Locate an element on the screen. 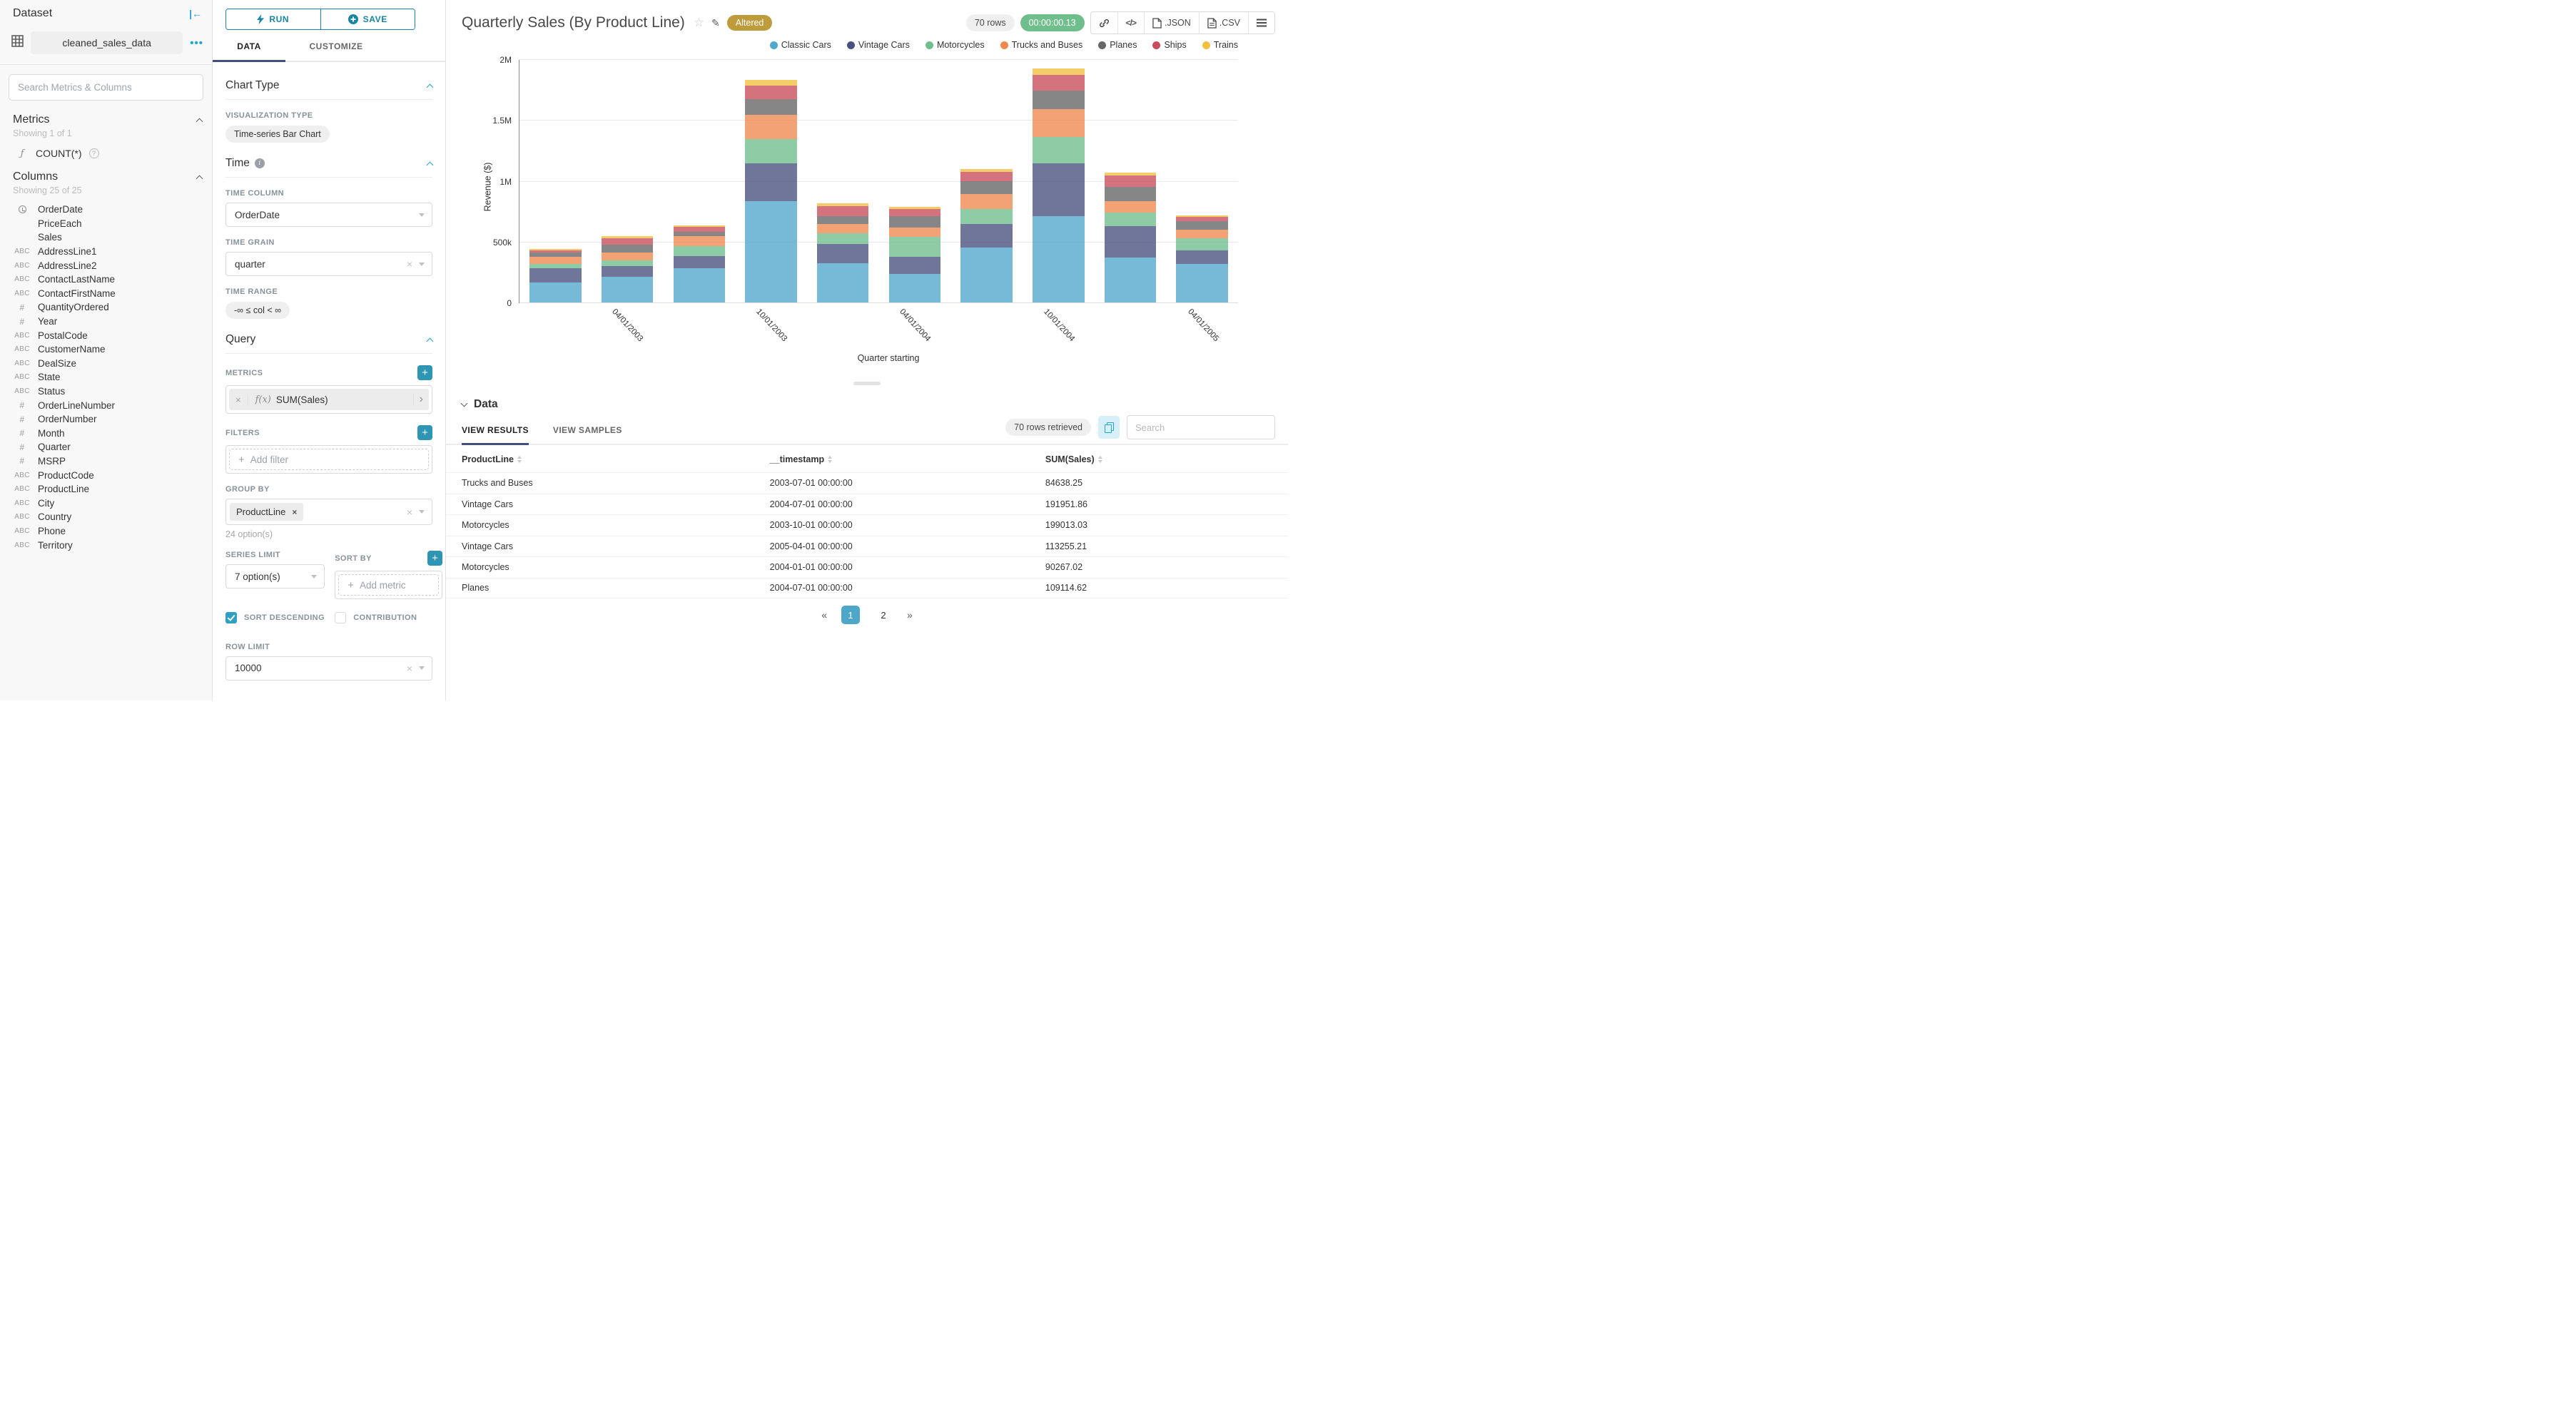  column-item: OrderDate is located at coordinates (107, 210).